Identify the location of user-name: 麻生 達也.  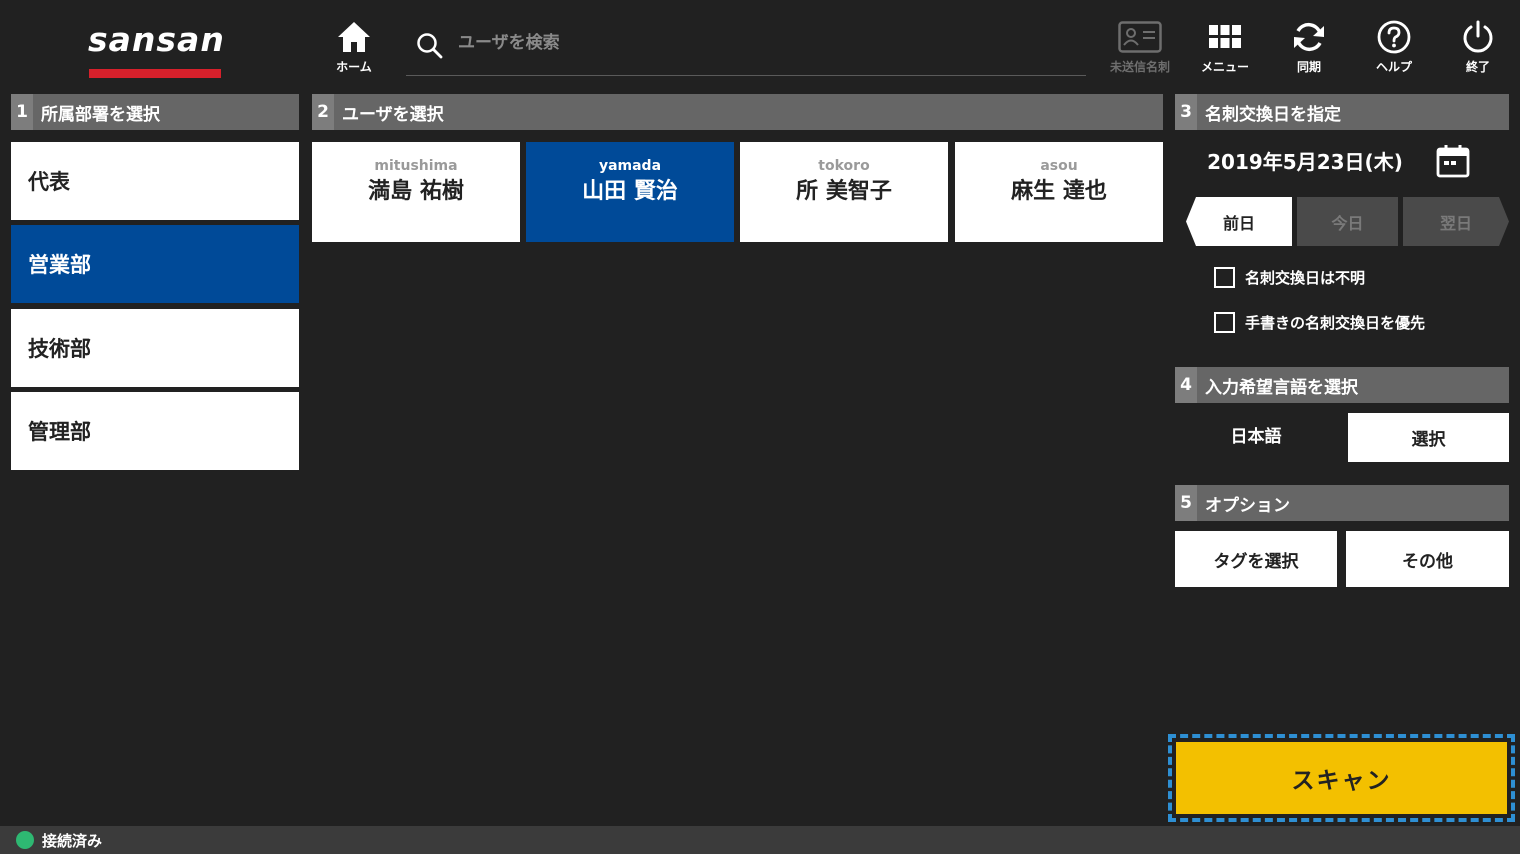
(1059, 191).